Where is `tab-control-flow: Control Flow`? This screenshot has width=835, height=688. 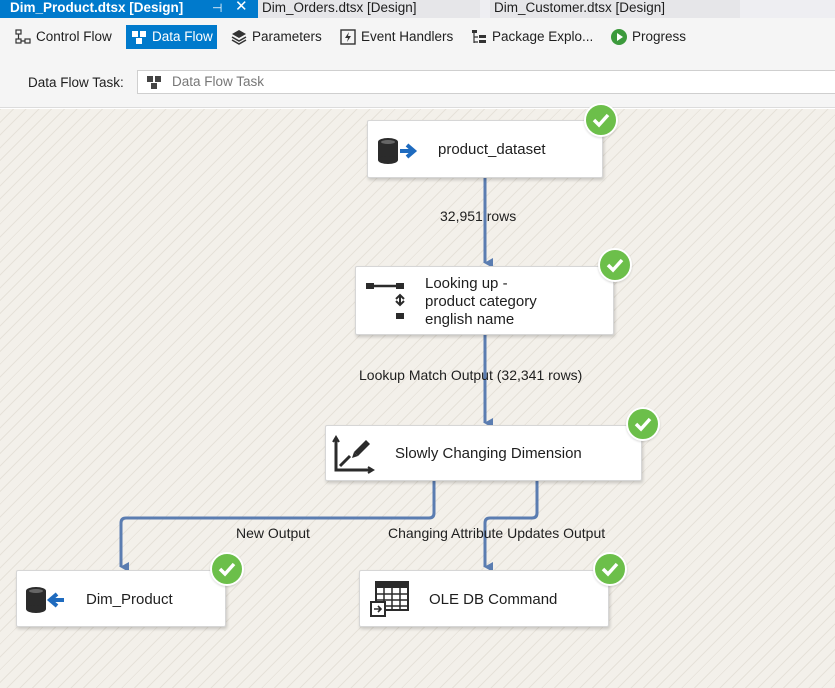
tab-control-flow: Control Flow is located at coordinates (63, 37).